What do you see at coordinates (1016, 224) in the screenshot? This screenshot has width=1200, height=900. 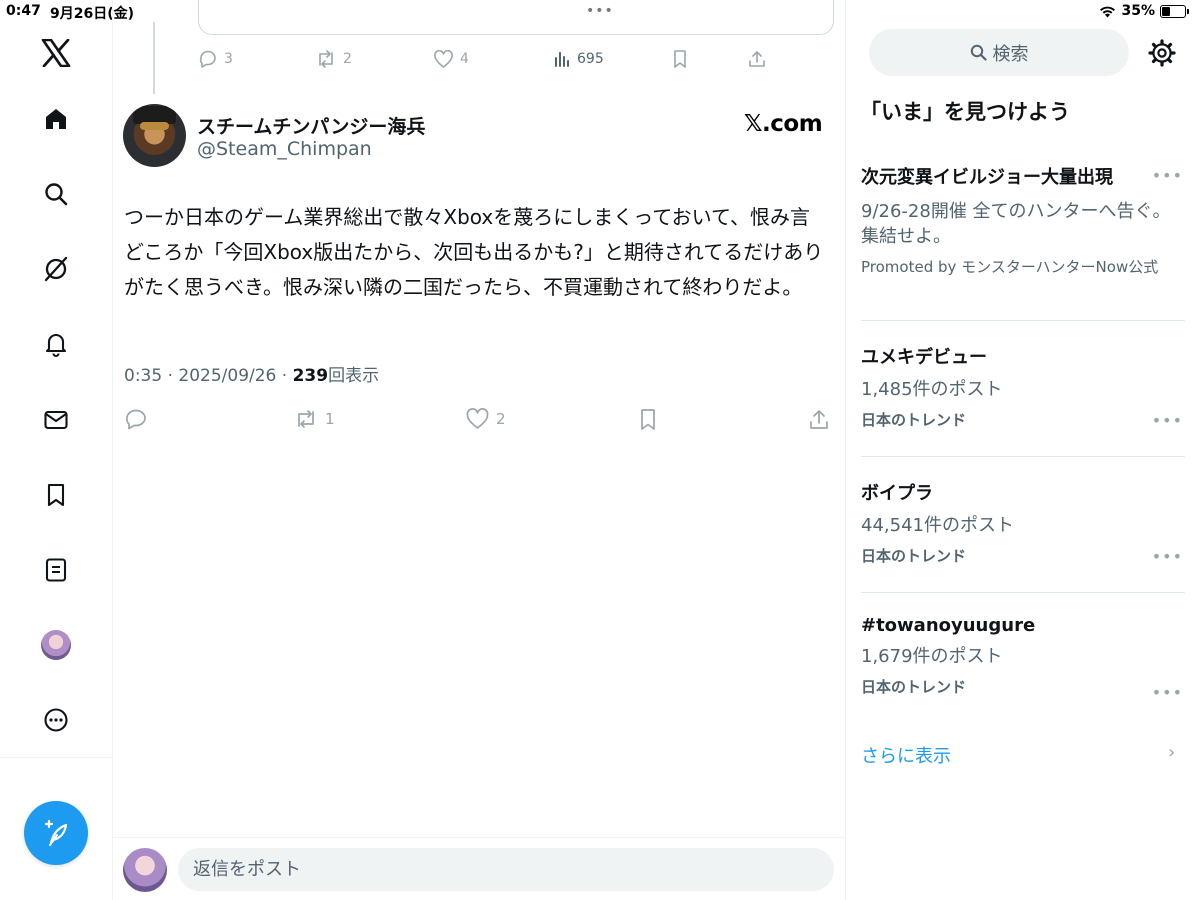 I see `trend-description: 9/26-28開催 全てのハンターへ告ぐ。集結せよ。` at bounding box center [1016, 224].